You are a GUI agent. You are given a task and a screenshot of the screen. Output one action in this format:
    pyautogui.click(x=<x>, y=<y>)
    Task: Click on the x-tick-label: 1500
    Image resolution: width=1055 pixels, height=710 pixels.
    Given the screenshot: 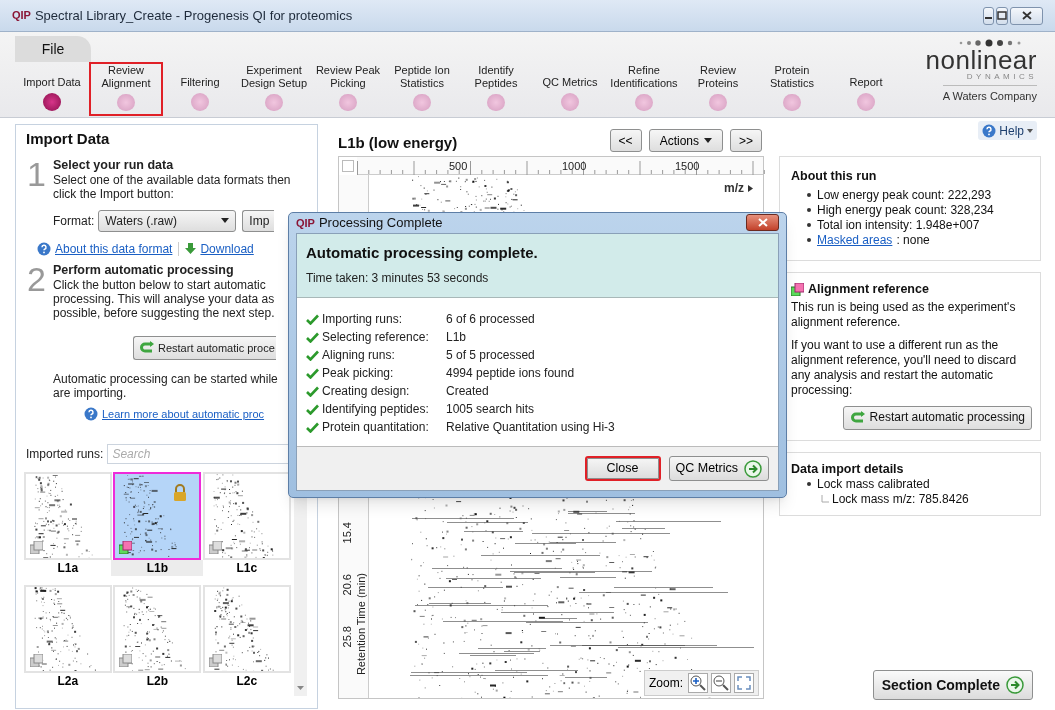 What is the action you would take?
    pyautogui.click(x=687, y=166)
    